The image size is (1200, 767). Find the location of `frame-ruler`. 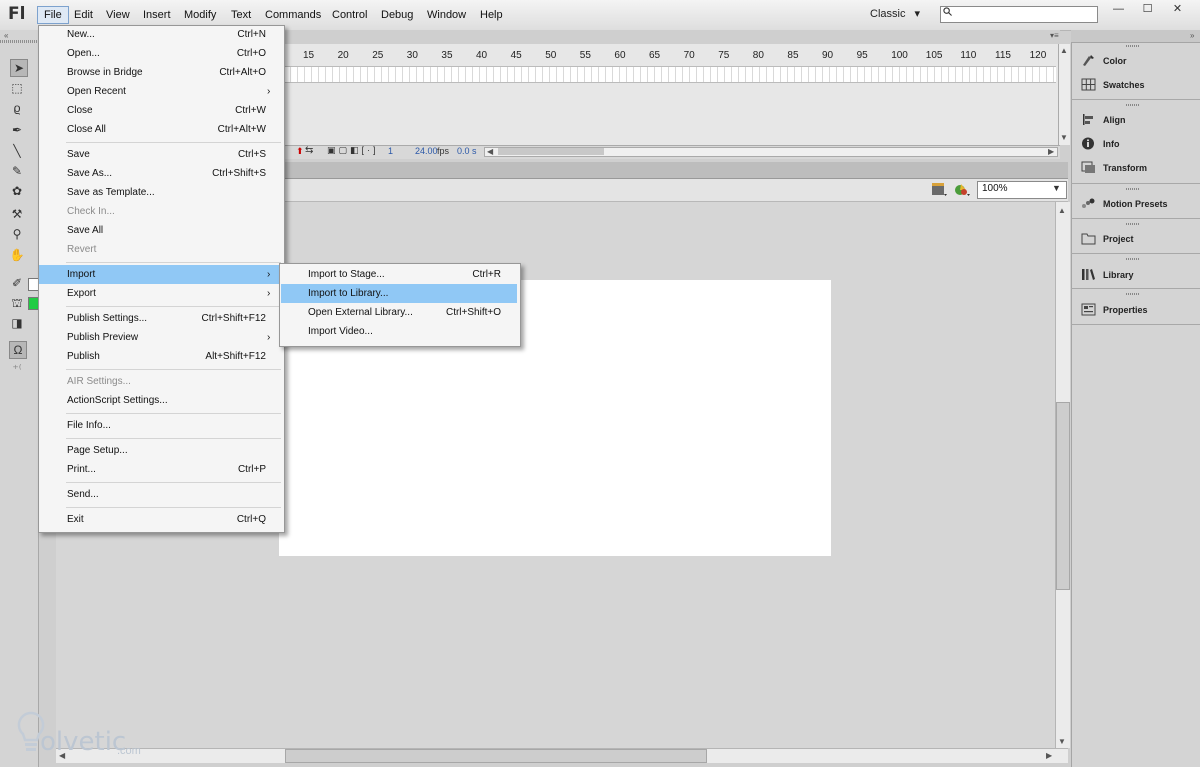

frame-ruler is located at coordinates (671, 56).